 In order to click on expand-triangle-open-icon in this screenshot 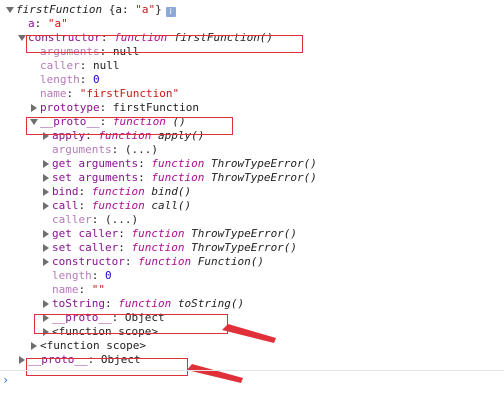, I will do `click(10, 10)`.